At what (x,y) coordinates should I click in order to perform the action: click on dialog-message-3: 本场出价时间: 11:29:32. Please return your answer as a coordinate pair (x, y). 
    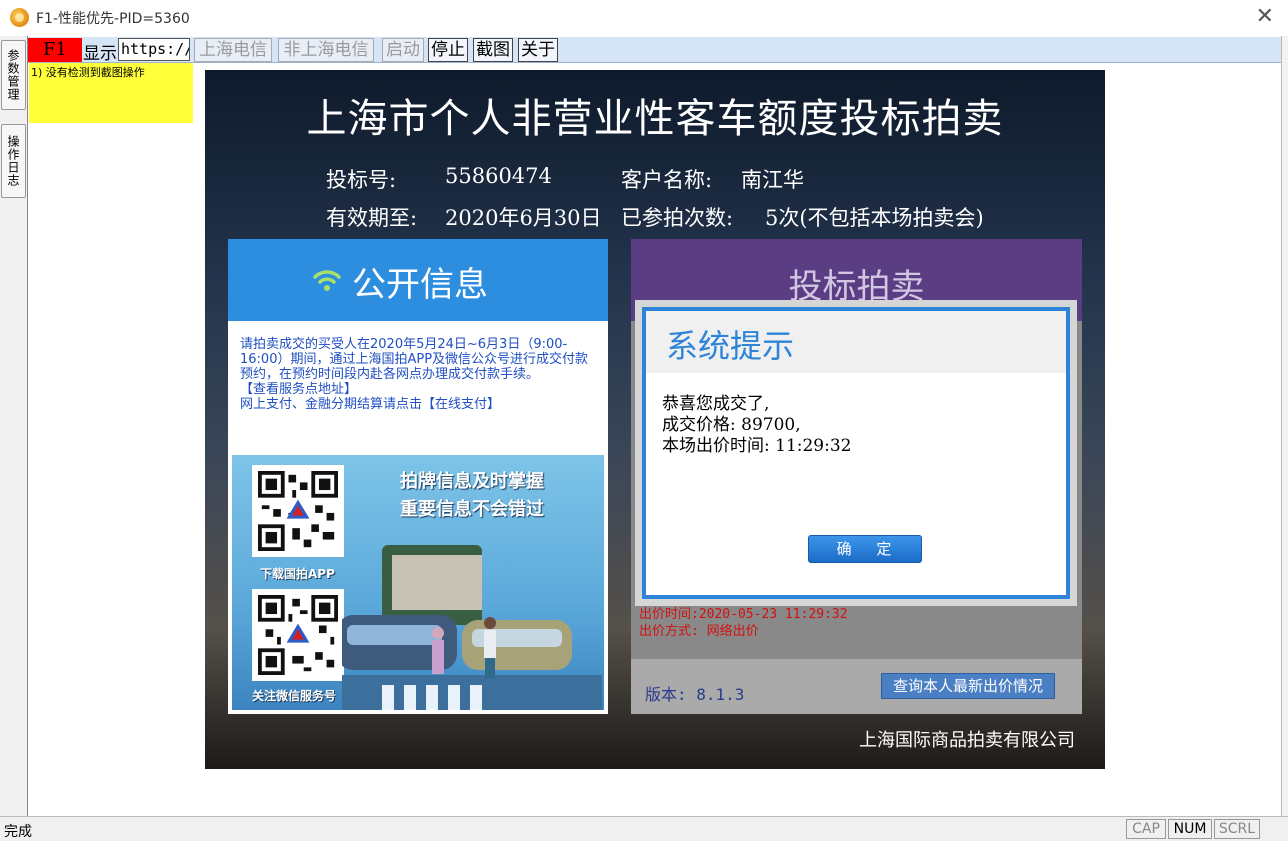
    Looking at the image, I should click on (757, 446).